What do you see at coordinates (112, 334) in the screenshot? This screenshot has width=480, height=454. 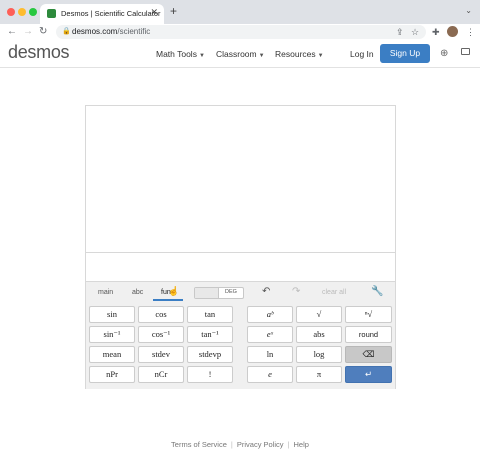 I see `key-arcsin: sin⁻¹` at bounding box center [112, 334].